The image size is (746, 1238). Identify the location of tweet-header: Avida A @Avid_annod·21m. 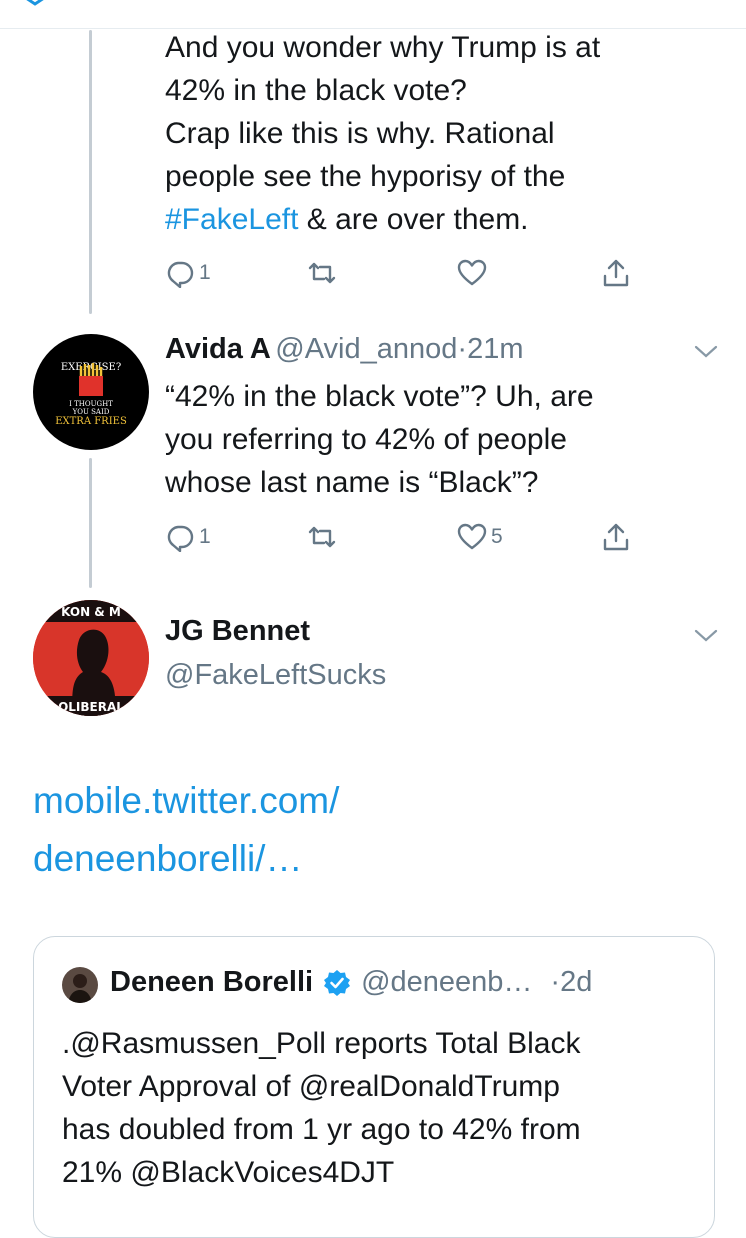
(344, 349).